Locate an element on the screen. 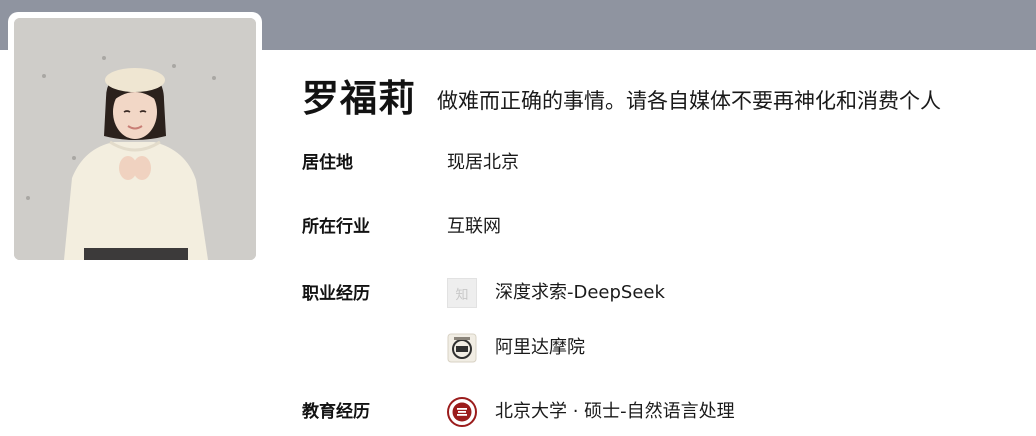 This screenshot has height=436, width=1036. industry-label: 所在行业 is located at coordinates (336, 227).